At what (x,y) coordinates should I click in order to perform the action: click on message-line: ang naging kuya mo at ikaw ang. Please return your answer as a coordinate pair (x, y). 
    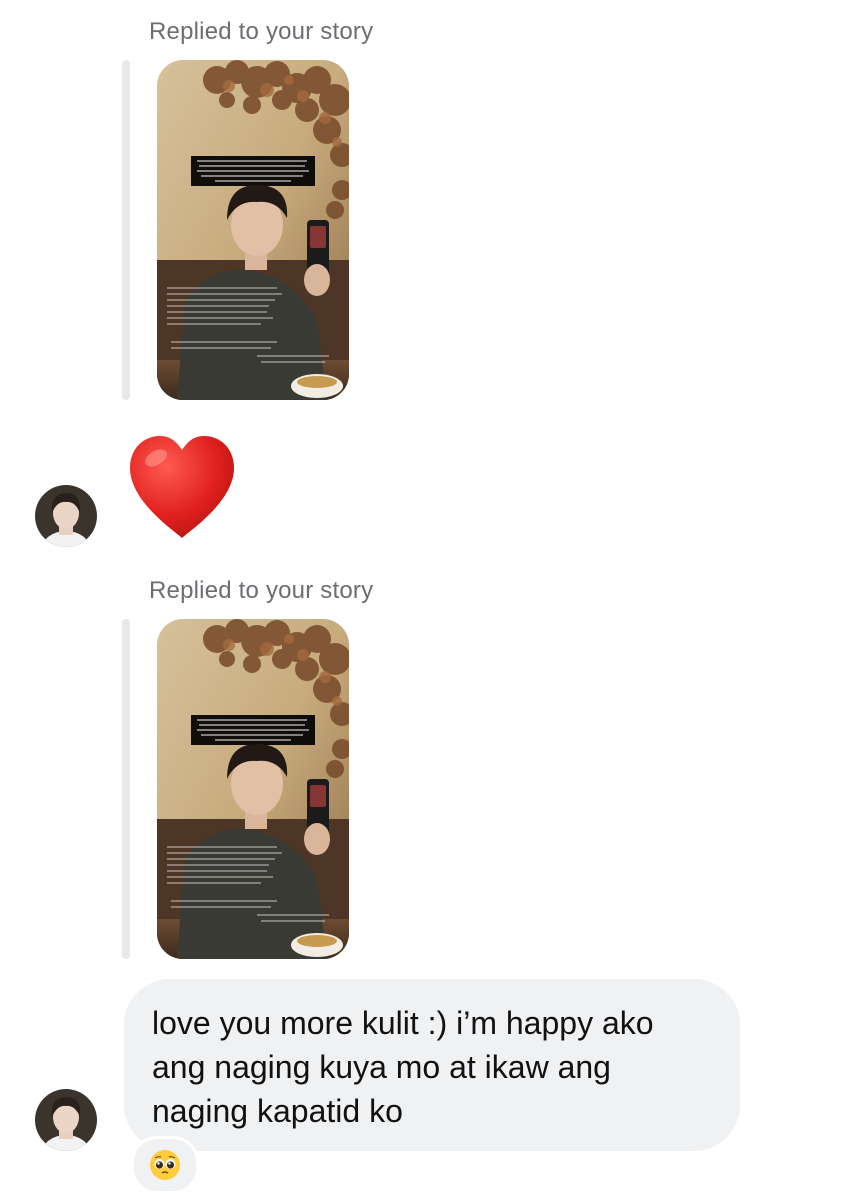
    Looking at the image, I should click on (381, 1067).